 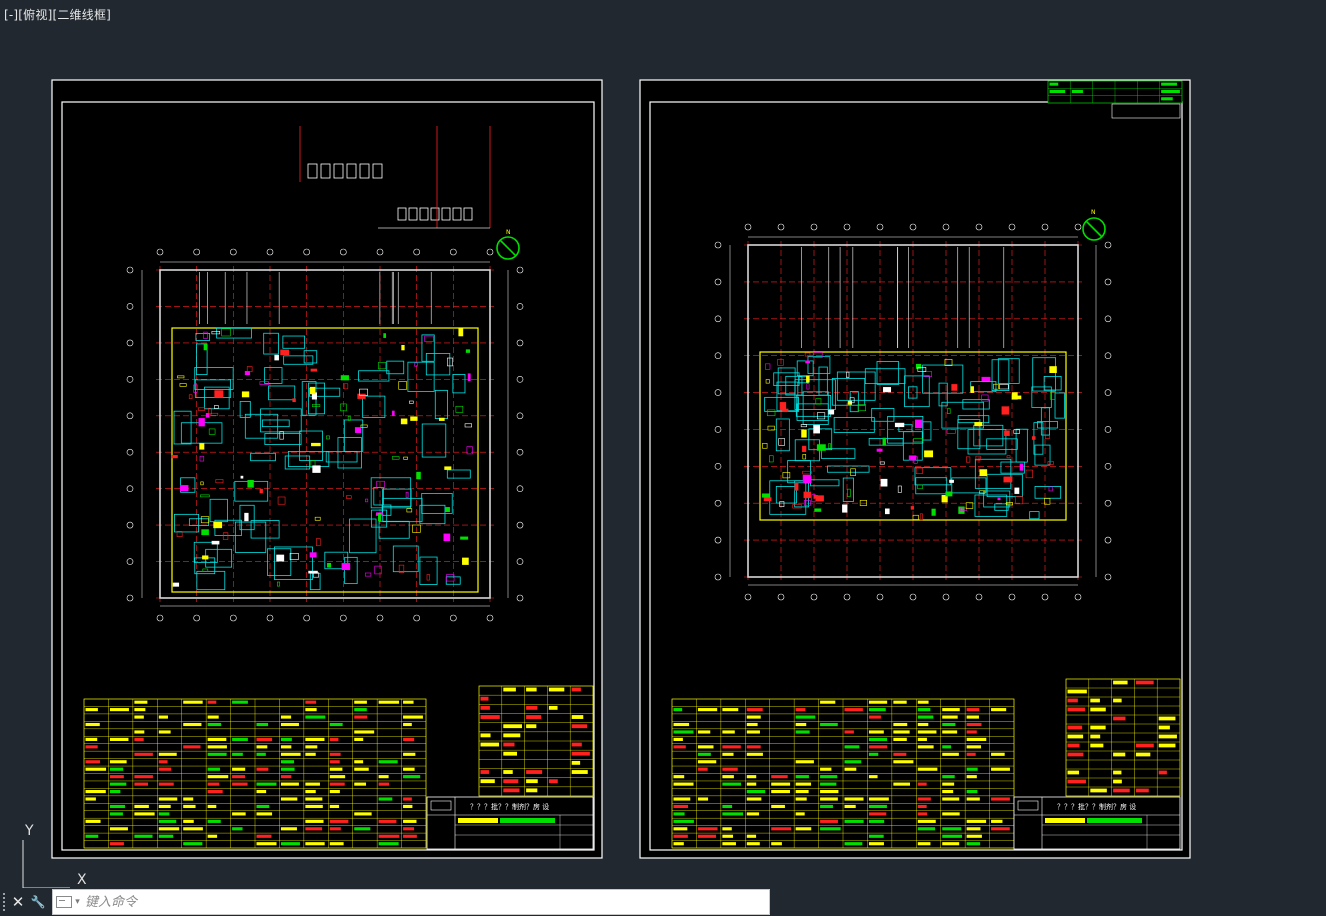 What do you see at coordinates (1123, 737) in the screenshot?
I see `sheet-2-side-table` at bounding box center [1123, 737].